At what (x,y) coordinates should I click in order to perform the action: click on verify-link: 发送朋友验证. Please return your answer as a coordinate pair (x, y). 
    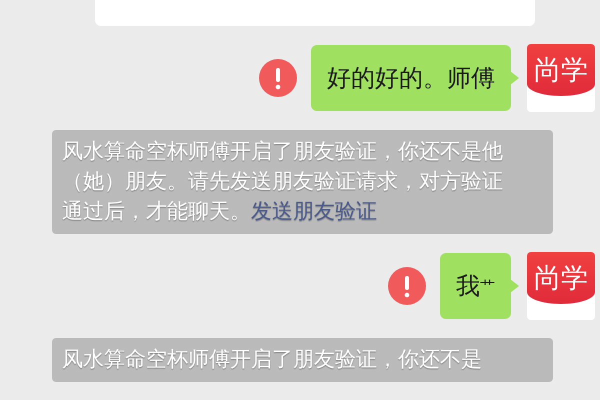
    Looking at the image, I should click on (314, 211).